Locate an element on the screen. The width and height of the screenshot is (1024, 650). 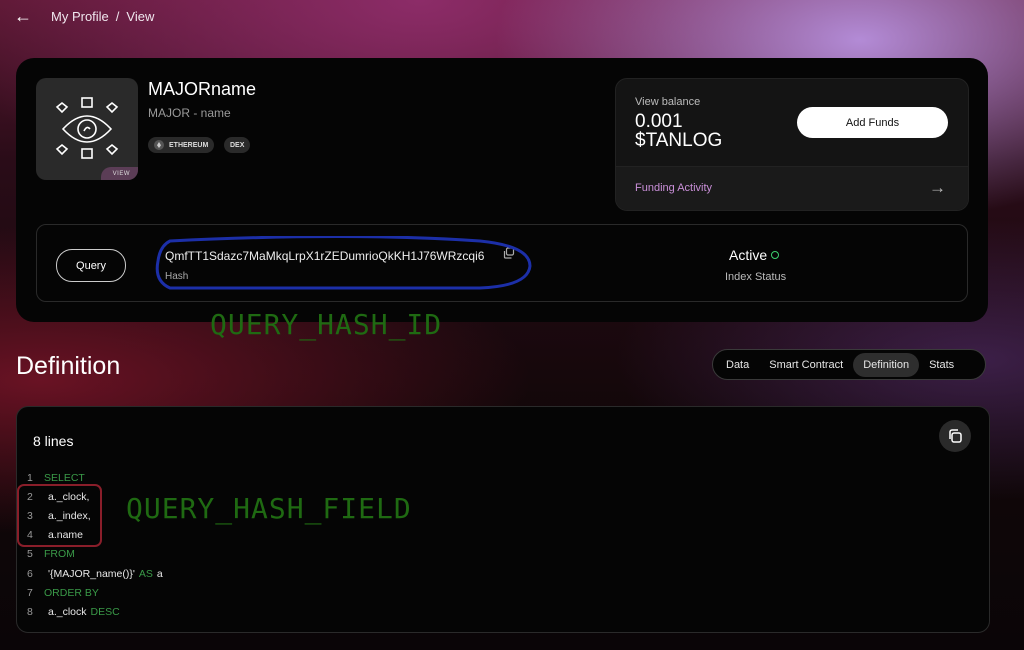
line-number: 7 is located at coordinates (30, 593).